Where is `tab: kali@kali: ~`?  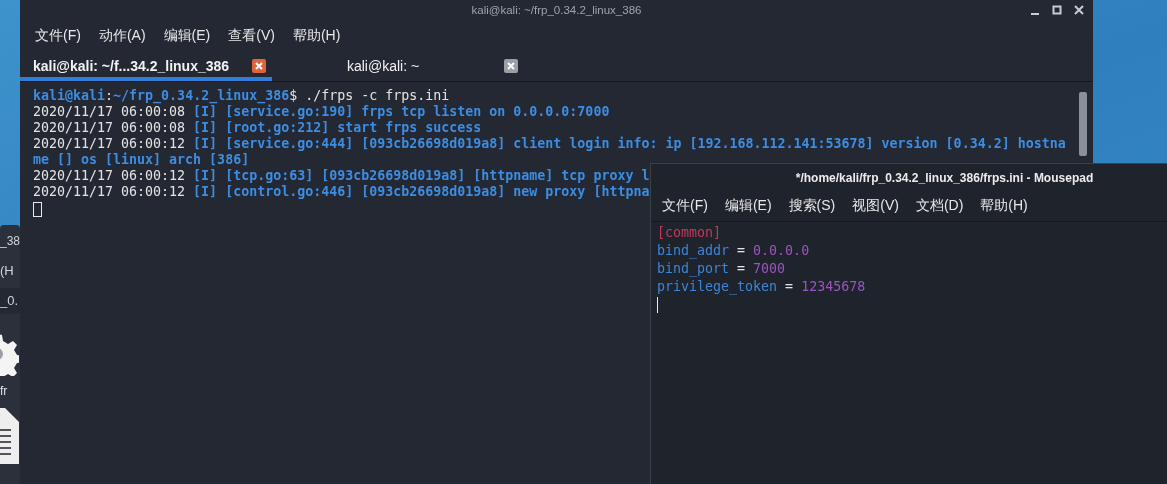 tab: kali@kali: ~ is located at coordinates (398, 68).